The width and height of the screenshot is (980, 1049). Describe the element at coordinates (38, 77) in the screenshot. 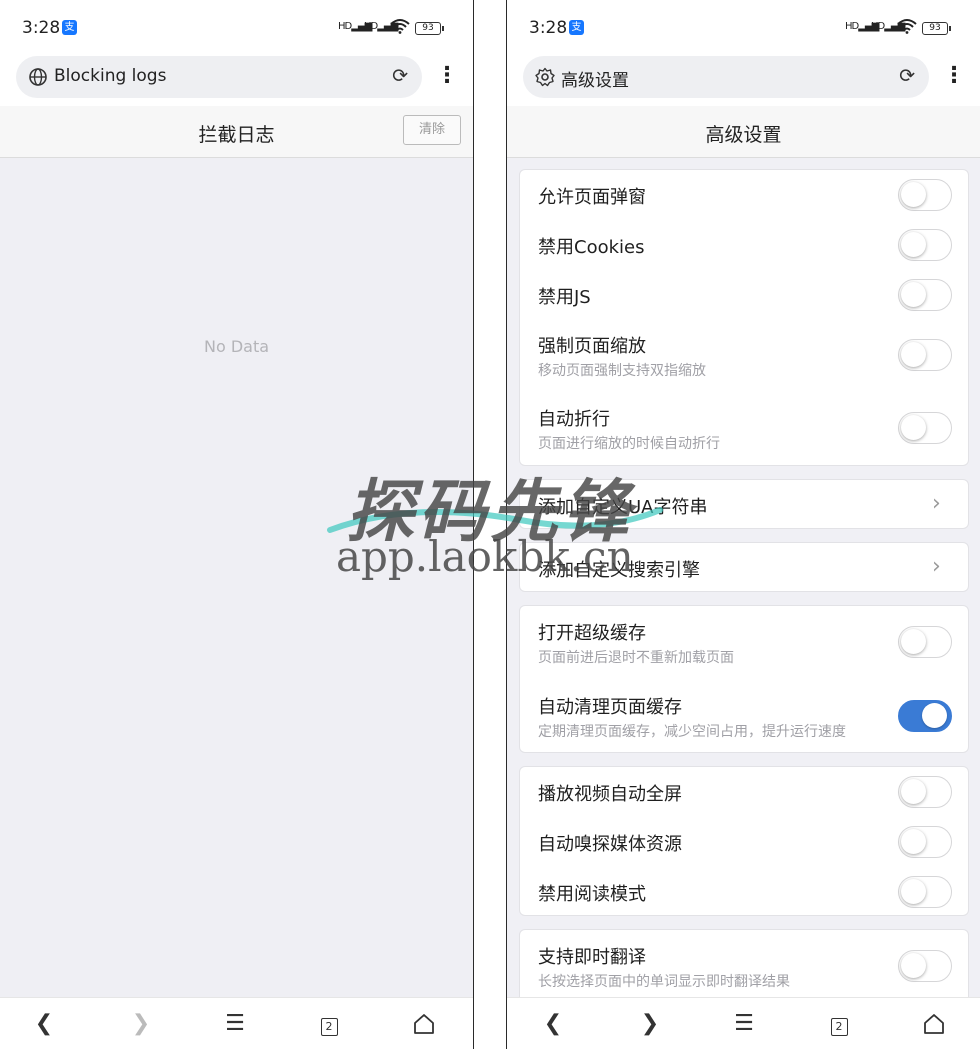

I see `globe-icon` at that location.